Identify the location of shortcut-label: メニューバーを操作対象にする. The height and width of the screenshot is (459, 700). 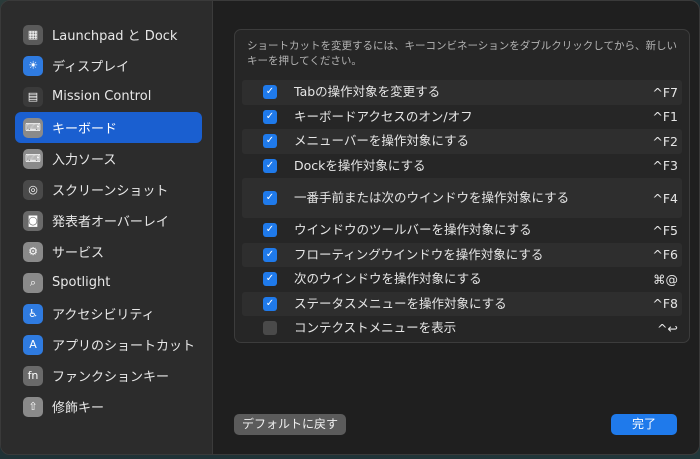
(382, 141).